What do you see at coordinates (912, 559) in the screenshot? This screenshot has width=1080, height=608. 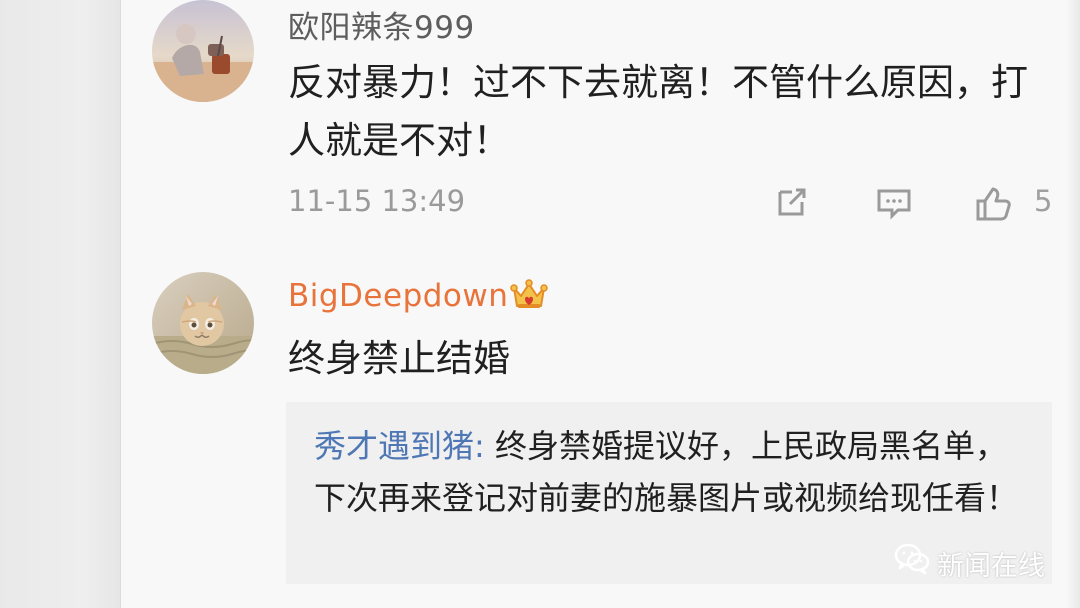 I see `wechat-icon` at bounding box center [912, 559].